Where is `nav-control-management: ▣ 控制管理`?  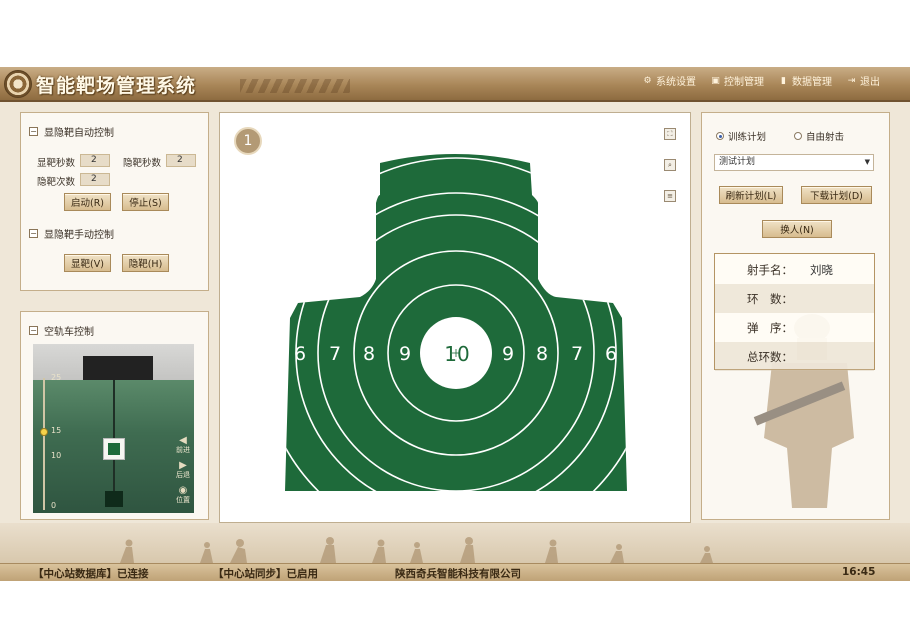
nav-control-management: ▣ 控制管理 is located at coordinates (737, 81).